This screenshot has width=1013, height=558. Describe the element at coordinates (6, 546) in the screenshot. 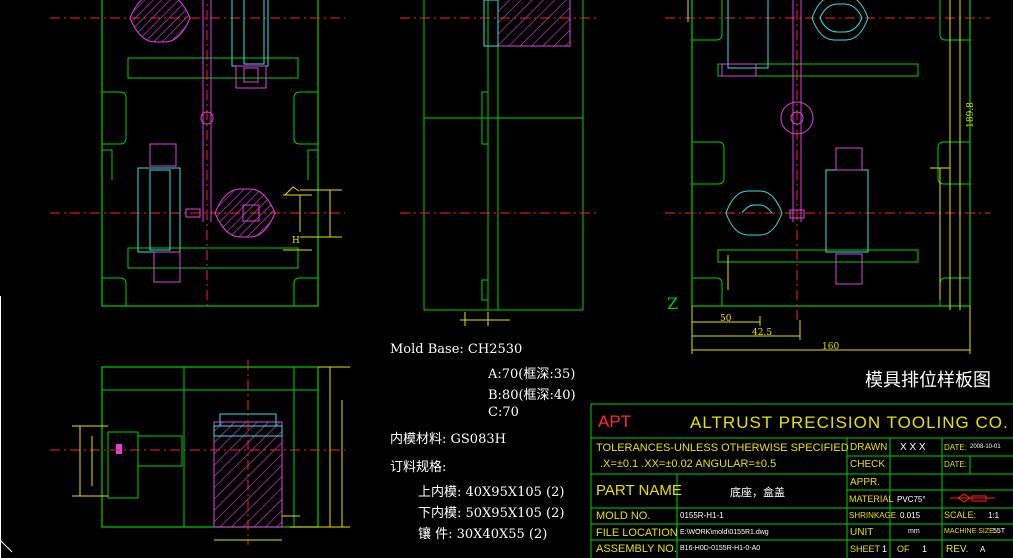

I see `ucs-icon` at that location.